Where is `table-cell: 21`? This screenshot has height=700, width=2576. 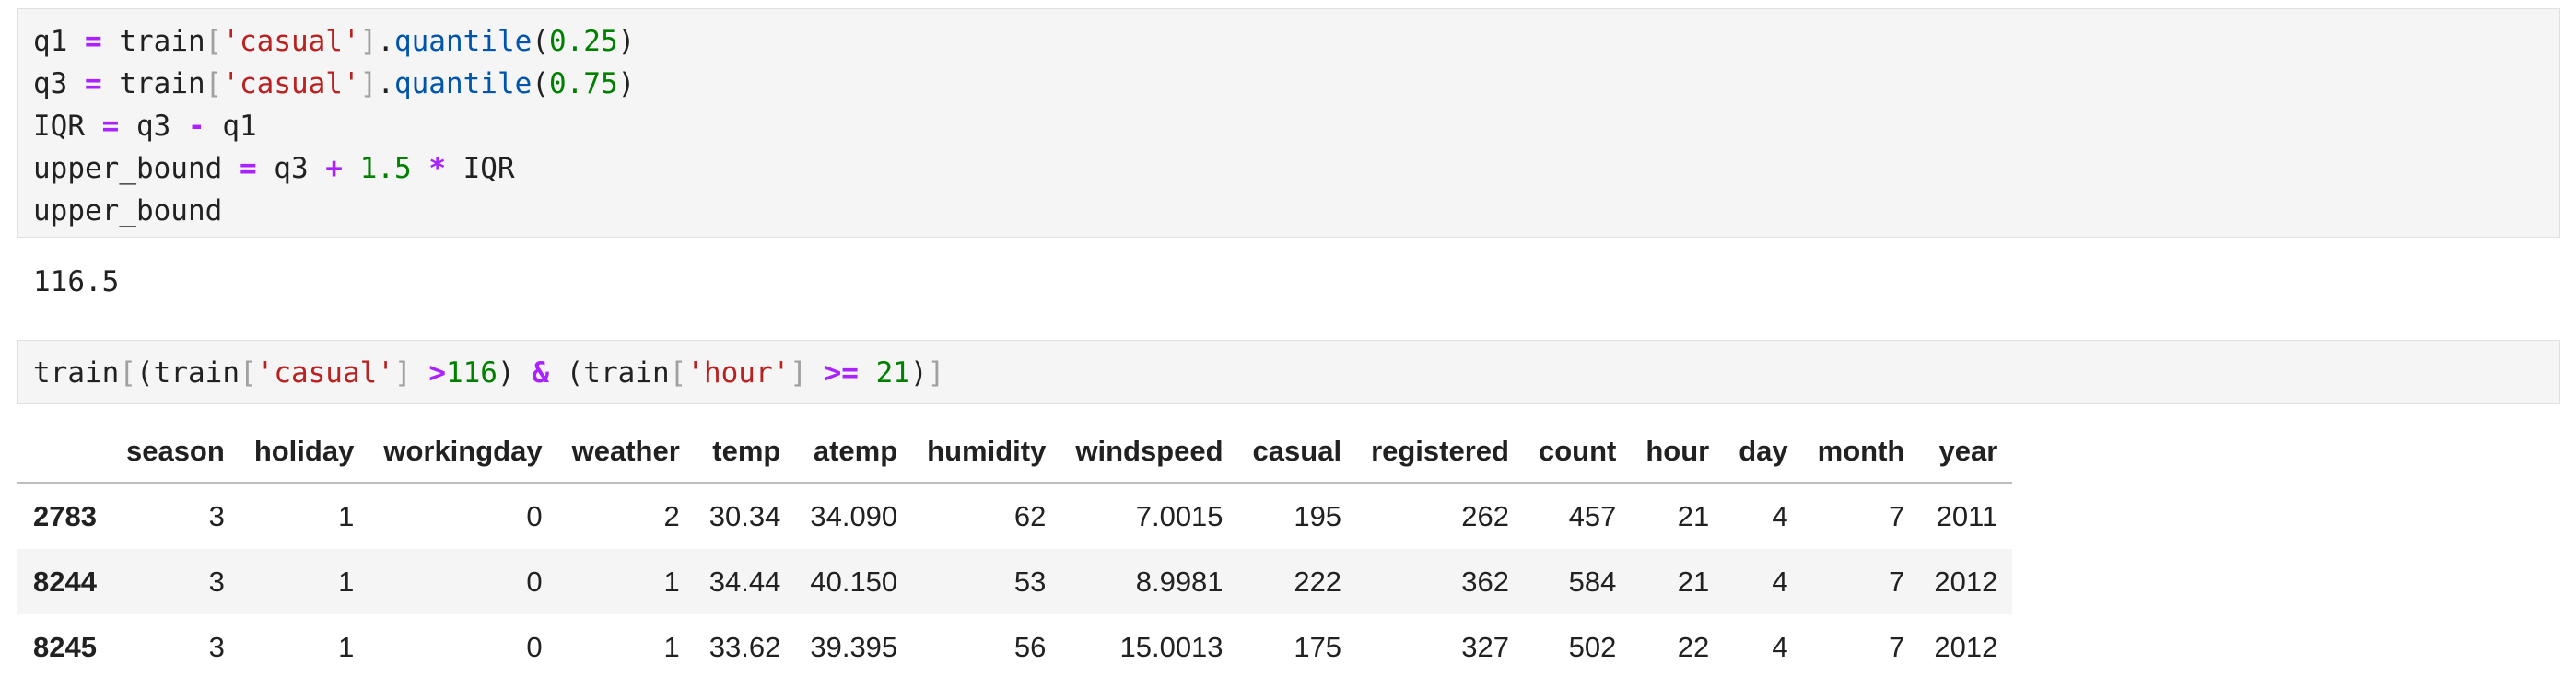 table-cell: 21 is located at coordinates (1693, 581).